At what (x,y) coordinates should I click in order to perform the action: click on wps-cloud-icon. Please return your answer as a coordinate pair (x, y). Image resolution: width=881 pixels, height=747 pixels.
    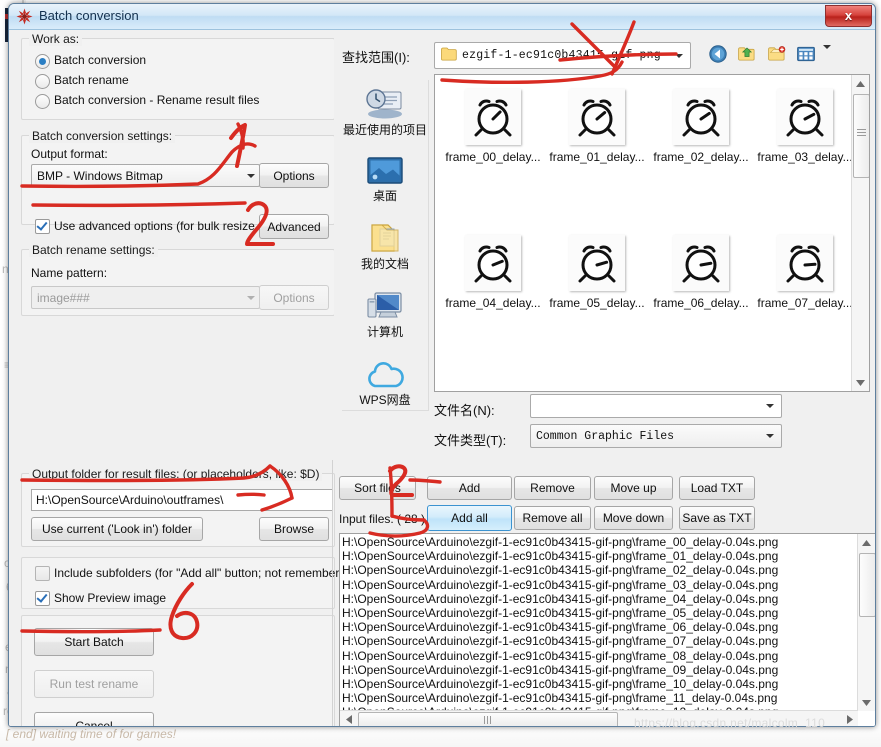
    Looking at the image, I should click on (385, 370).